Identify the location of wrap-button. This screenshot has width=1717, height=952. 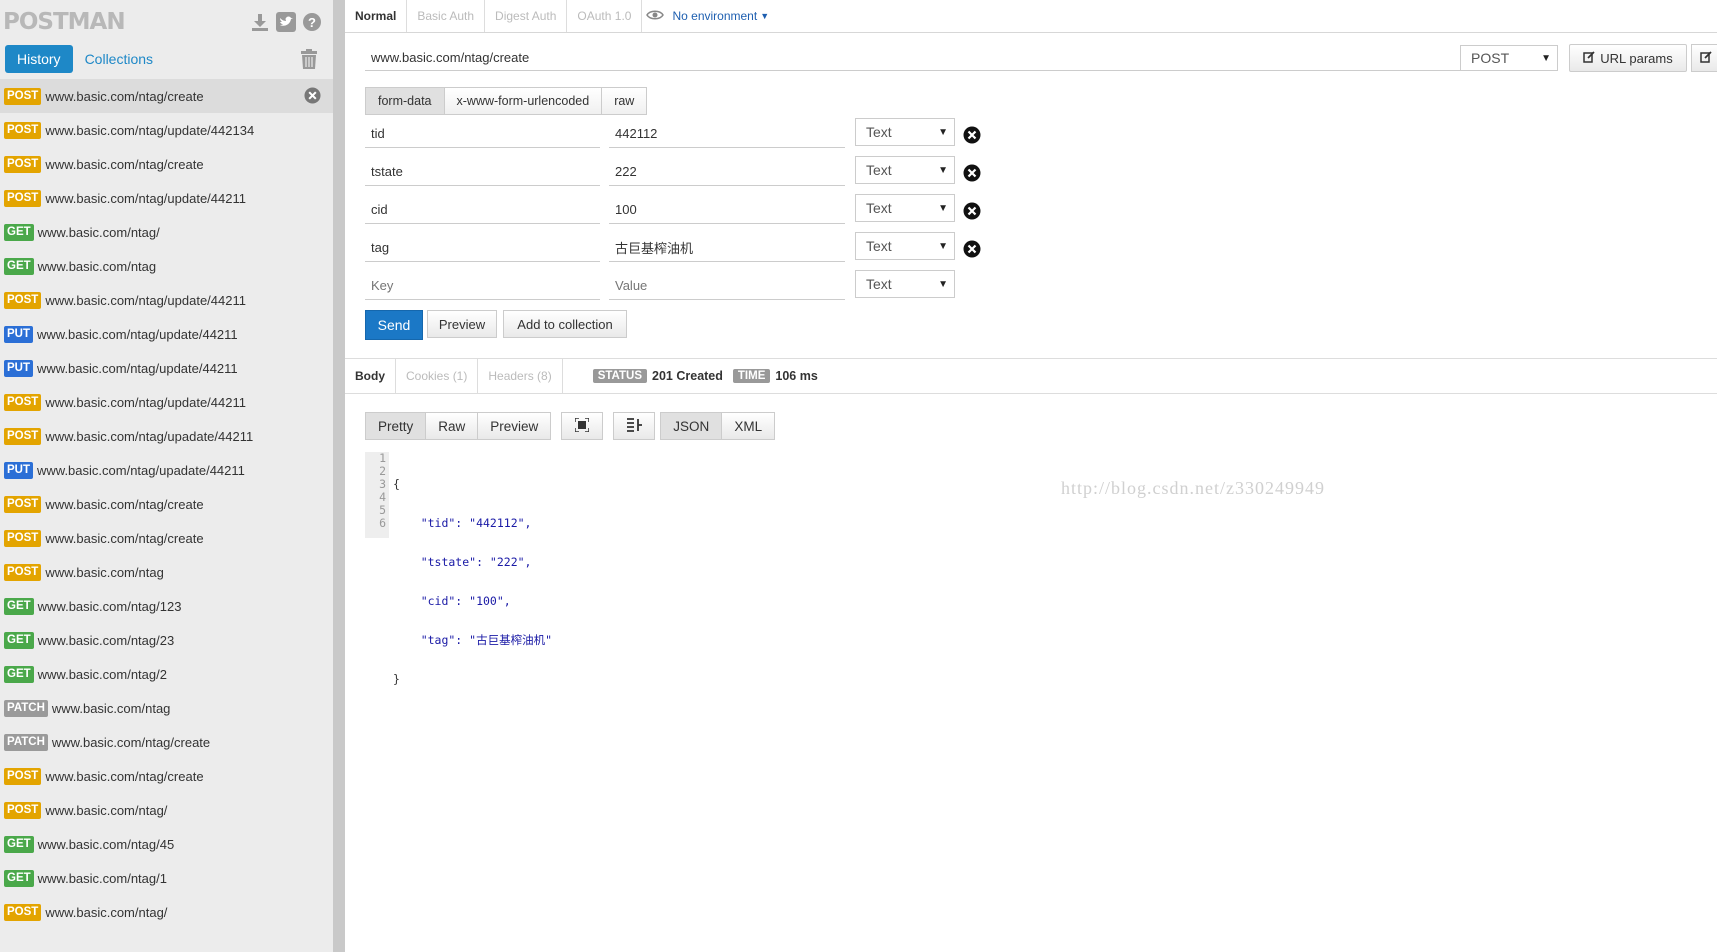
(634, 426).